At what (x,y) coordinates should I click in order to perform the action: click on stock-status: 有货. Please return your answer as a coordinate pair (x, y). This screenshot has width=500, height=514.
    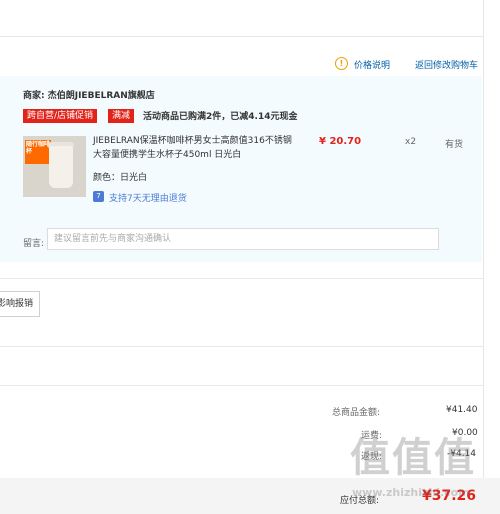
    Looking at the image, I should click on (454, 145).